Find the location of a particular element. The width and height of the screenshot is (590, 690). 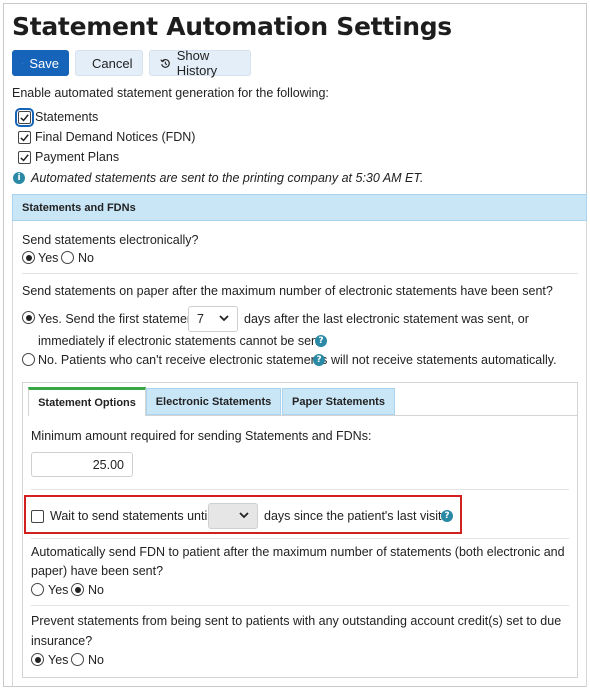

fdn-label: Final Demand Notices (FDN) is located at coordinates (115, 137).